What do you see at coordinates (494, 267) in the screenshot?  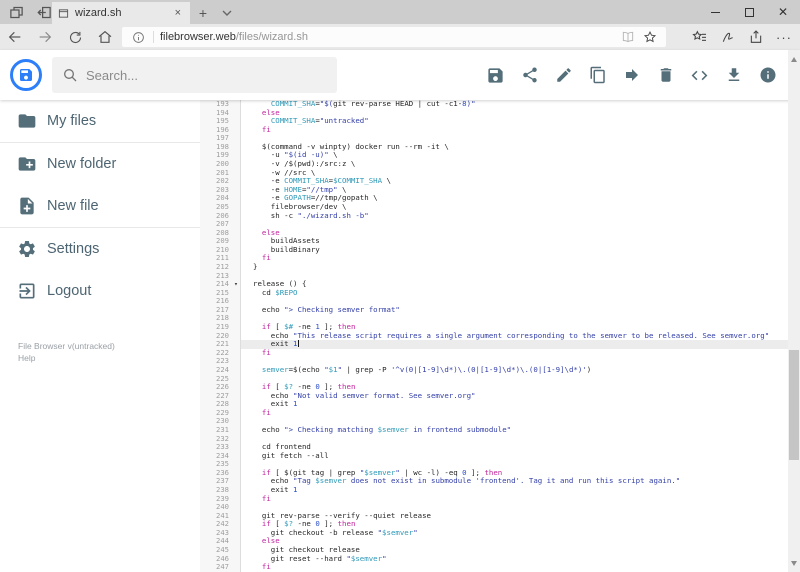 I see `code-line: 212}` at bounding box center [494, 267].